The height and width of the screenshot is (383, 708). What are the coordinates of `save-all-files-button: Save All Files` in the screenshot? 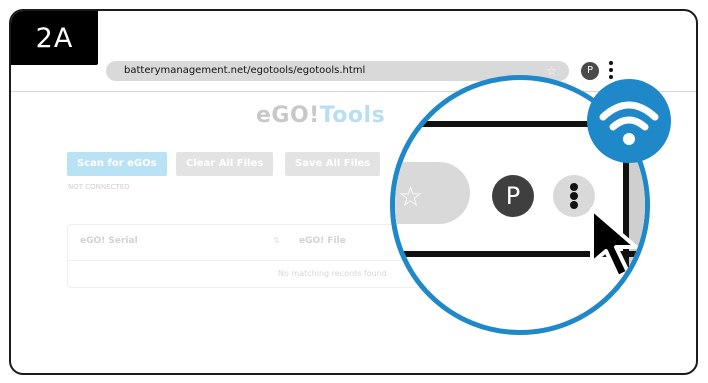 It's located at (333, 164).